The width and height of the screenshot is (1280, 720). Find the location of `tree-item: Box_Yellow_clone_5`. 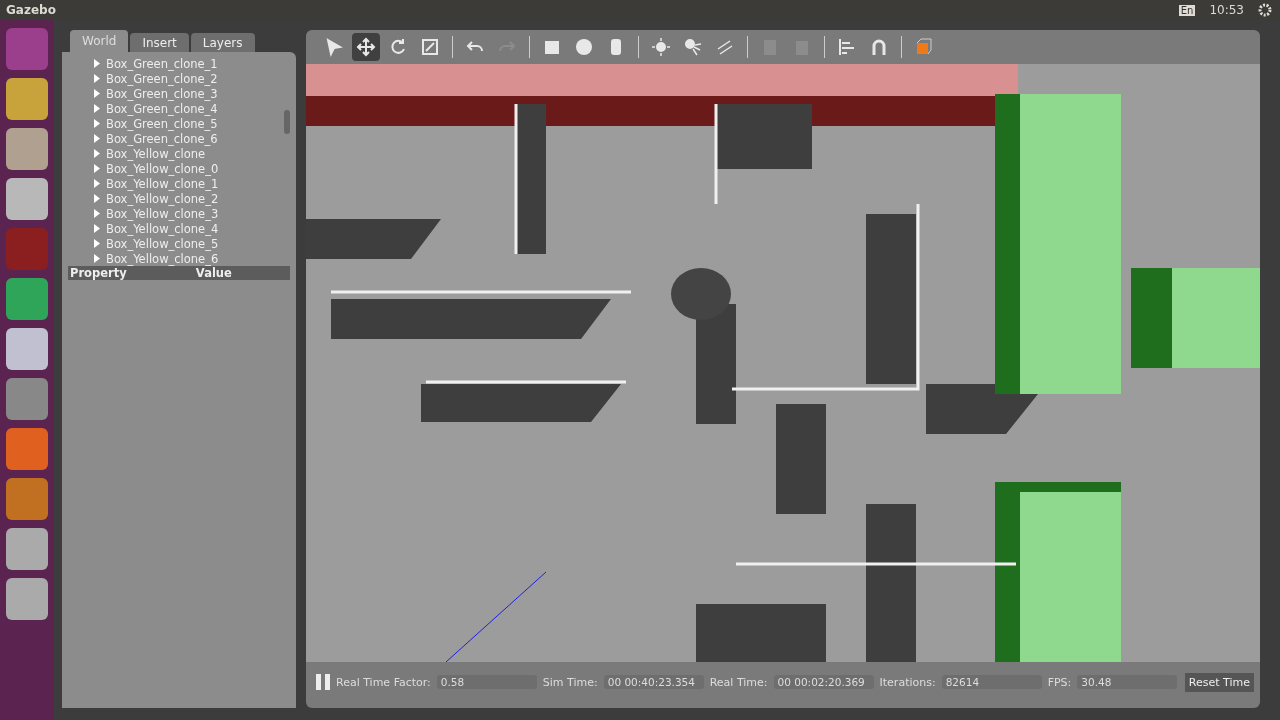

tree-item: Box_Yellow_clone_5 is located at coordinates (162, 243).